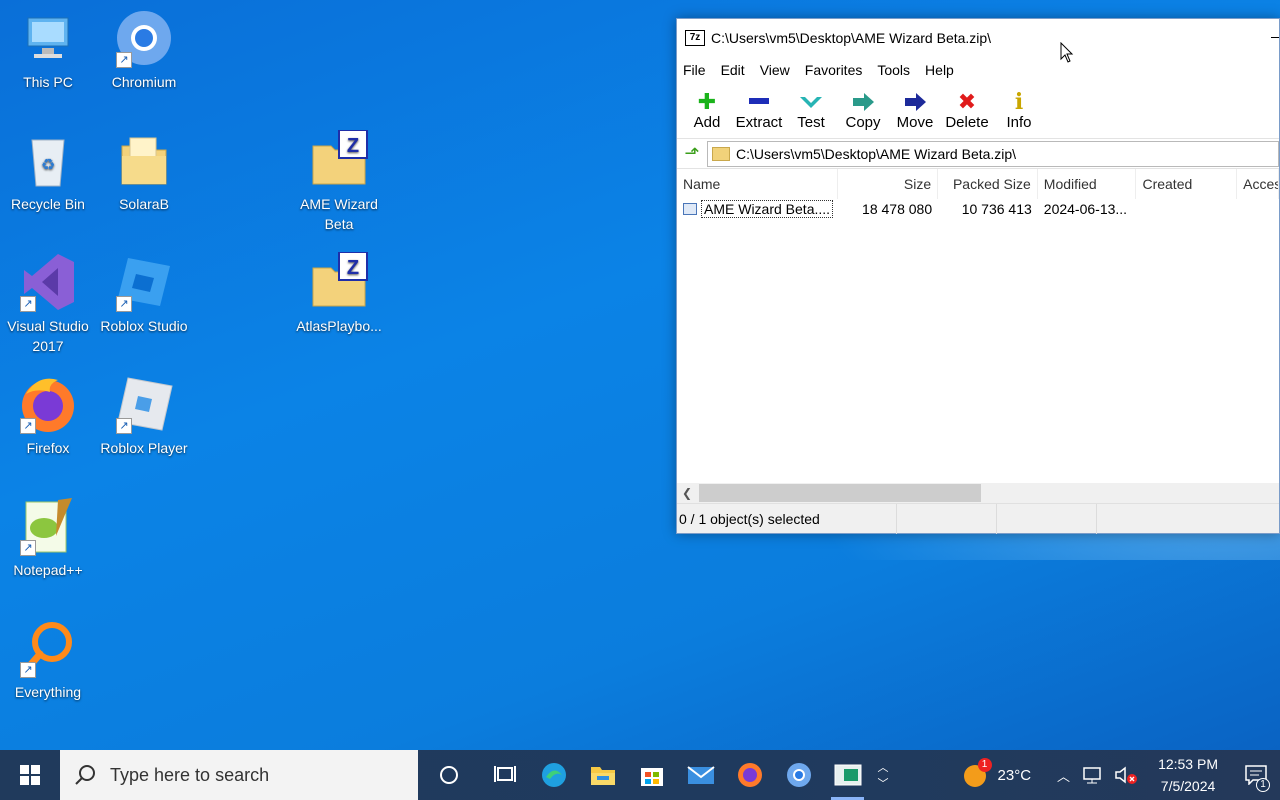 The width and height of the screenshot is (1280, 800). Describe the element at coordinates (977, 773) in the screenshot. I see `weather-sun-icon: 1` at that location.